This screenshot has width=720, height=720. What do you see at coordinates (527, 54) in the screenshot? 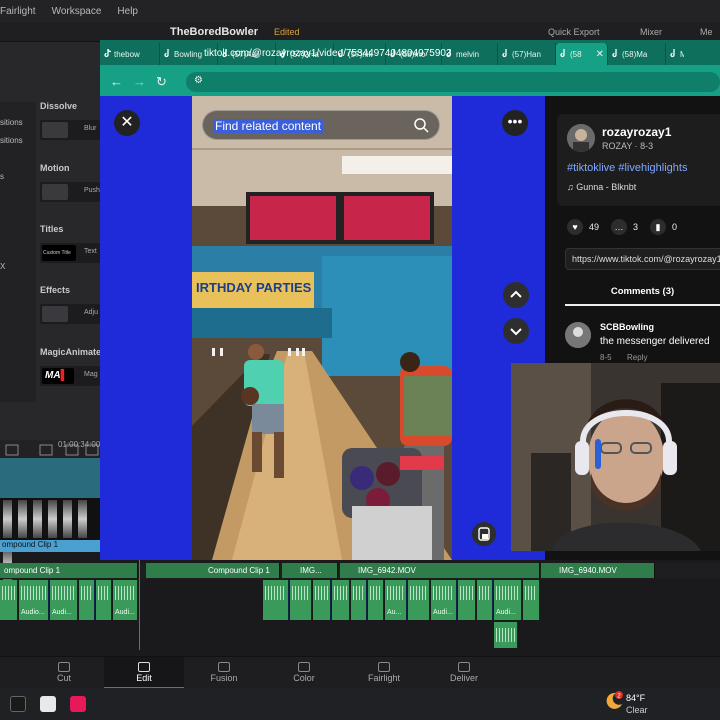
I see `browser-tab: (57)Han` at bounding box center [527, 54].